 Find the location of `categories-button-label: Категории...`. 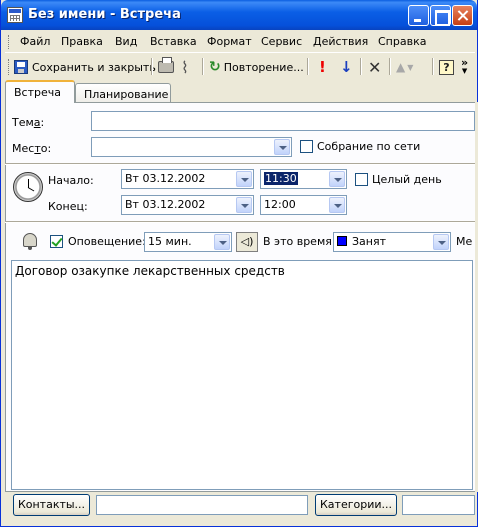

categories-button-label: Категории... is located at coordinates (355, 504).